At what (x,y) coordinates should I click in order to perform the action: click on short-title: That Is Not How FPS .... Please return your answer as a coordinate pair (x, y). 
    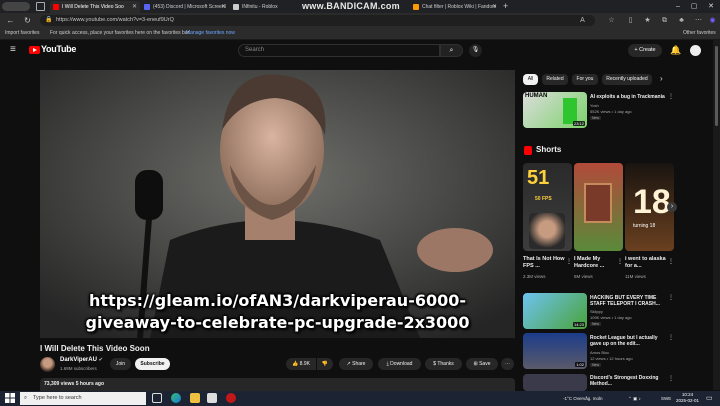
    Looking at the image, I should click on (546, 263).